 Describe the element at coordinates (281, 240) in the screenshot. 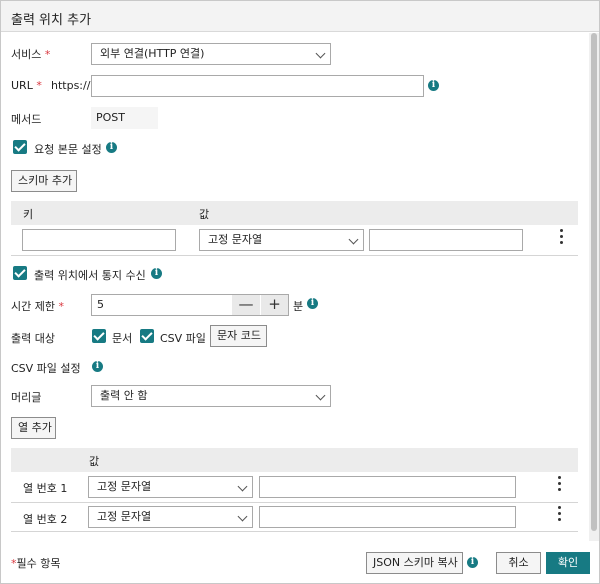

I see `schema-type-select: 고정 문자열` at that location.